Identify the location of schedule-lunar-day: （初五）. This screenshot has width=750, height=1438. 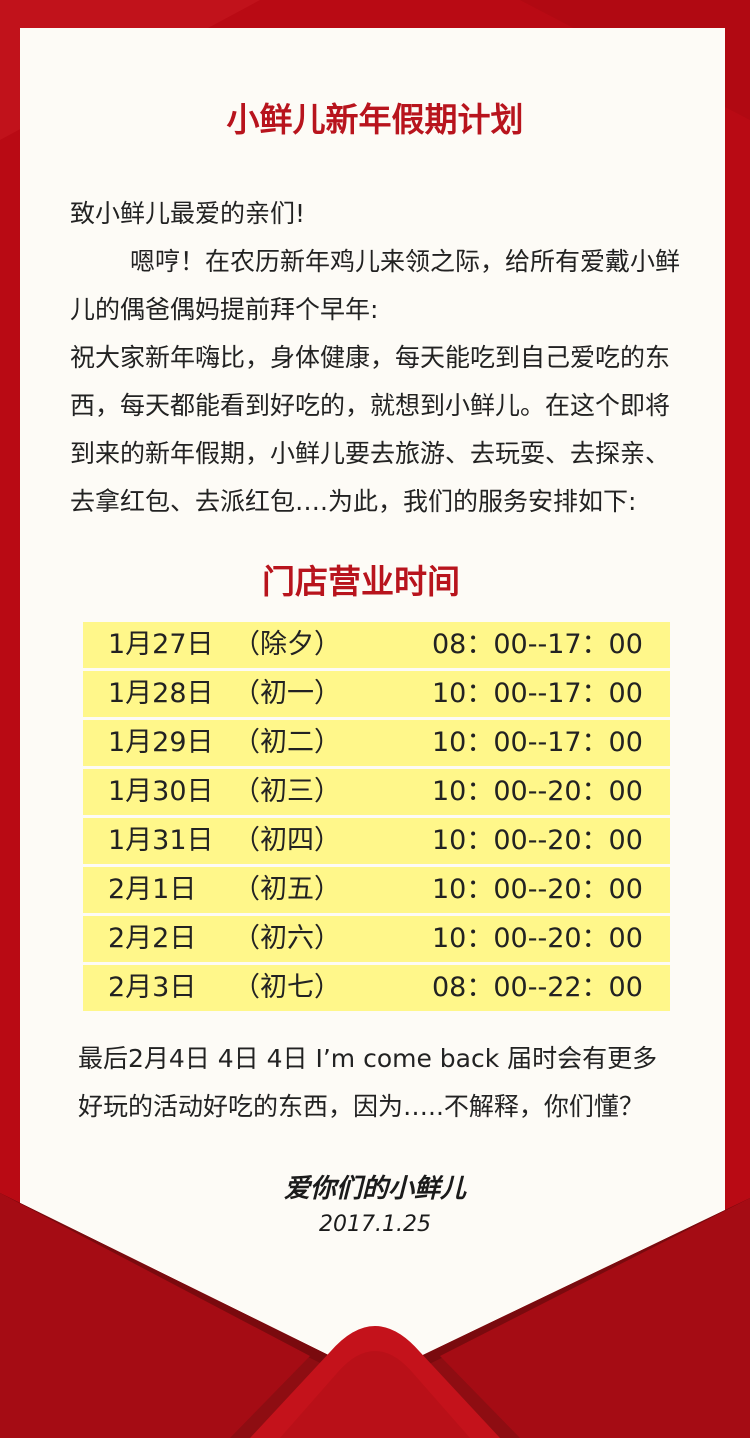
(287, 889).